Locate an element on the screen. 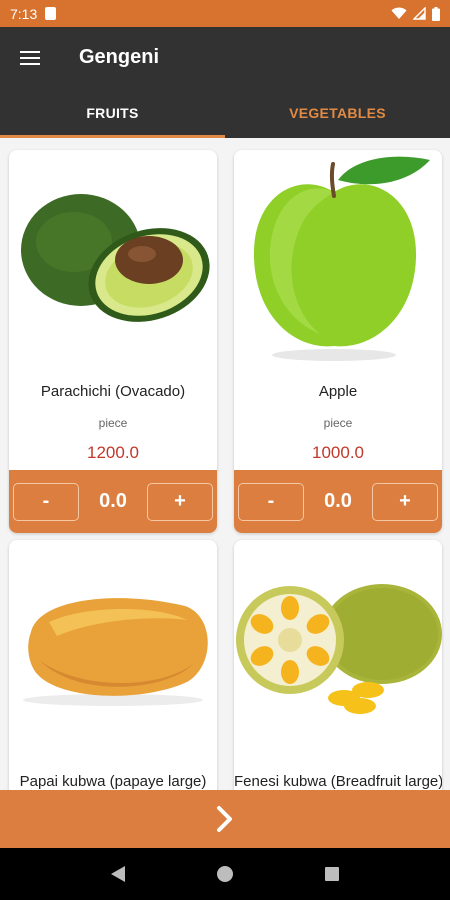 The height and width of the screenshot is (900, 450). avocado-image is located at coordinates (115, 258).